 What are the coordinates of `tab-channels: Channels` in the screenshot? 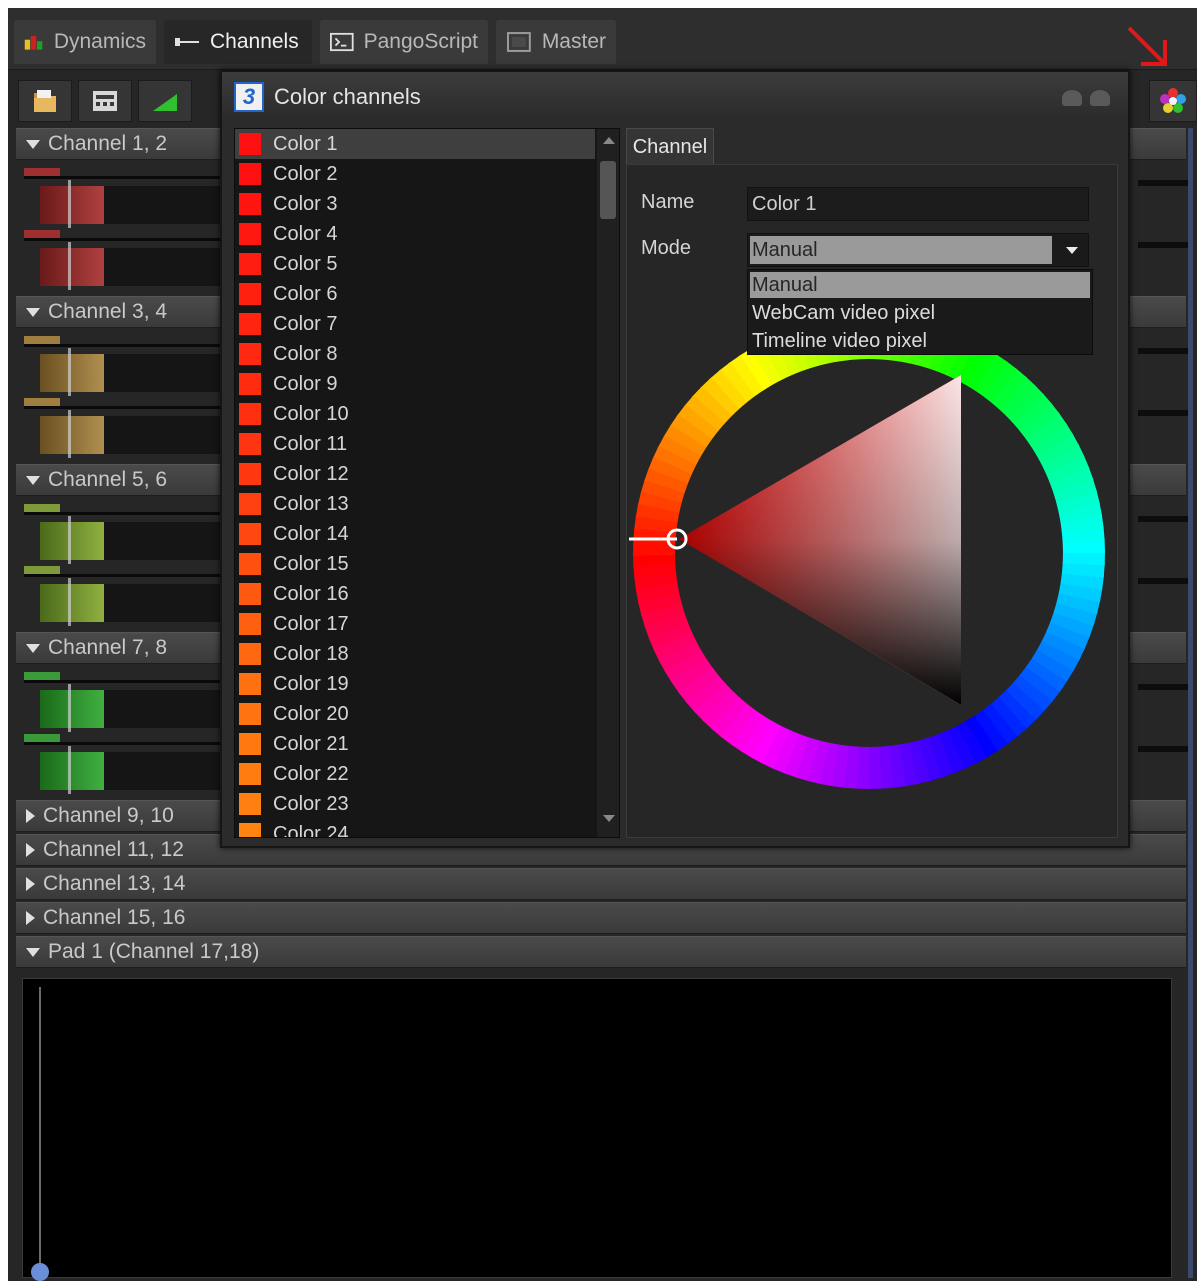 It's located at (238, 42).